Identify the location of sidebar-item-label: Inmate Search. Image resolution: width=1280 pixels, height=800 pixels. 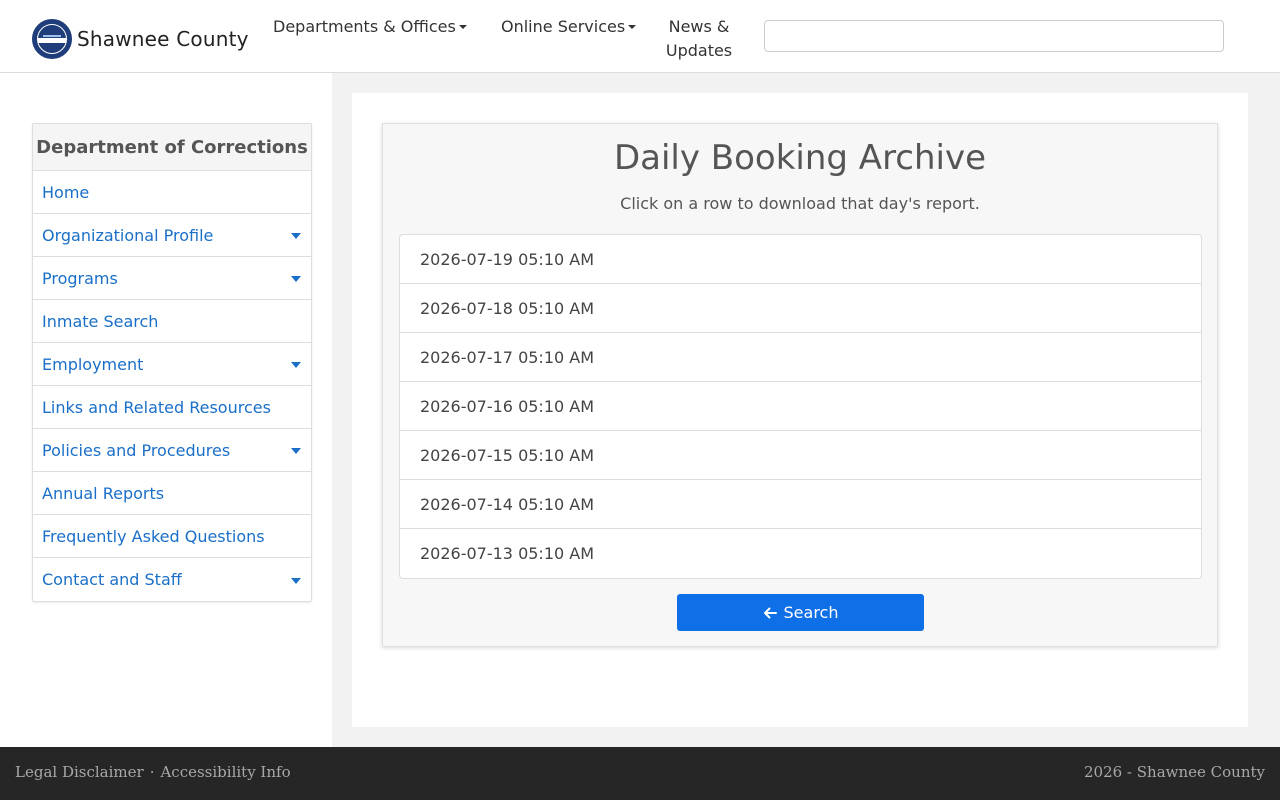
(100, 321).